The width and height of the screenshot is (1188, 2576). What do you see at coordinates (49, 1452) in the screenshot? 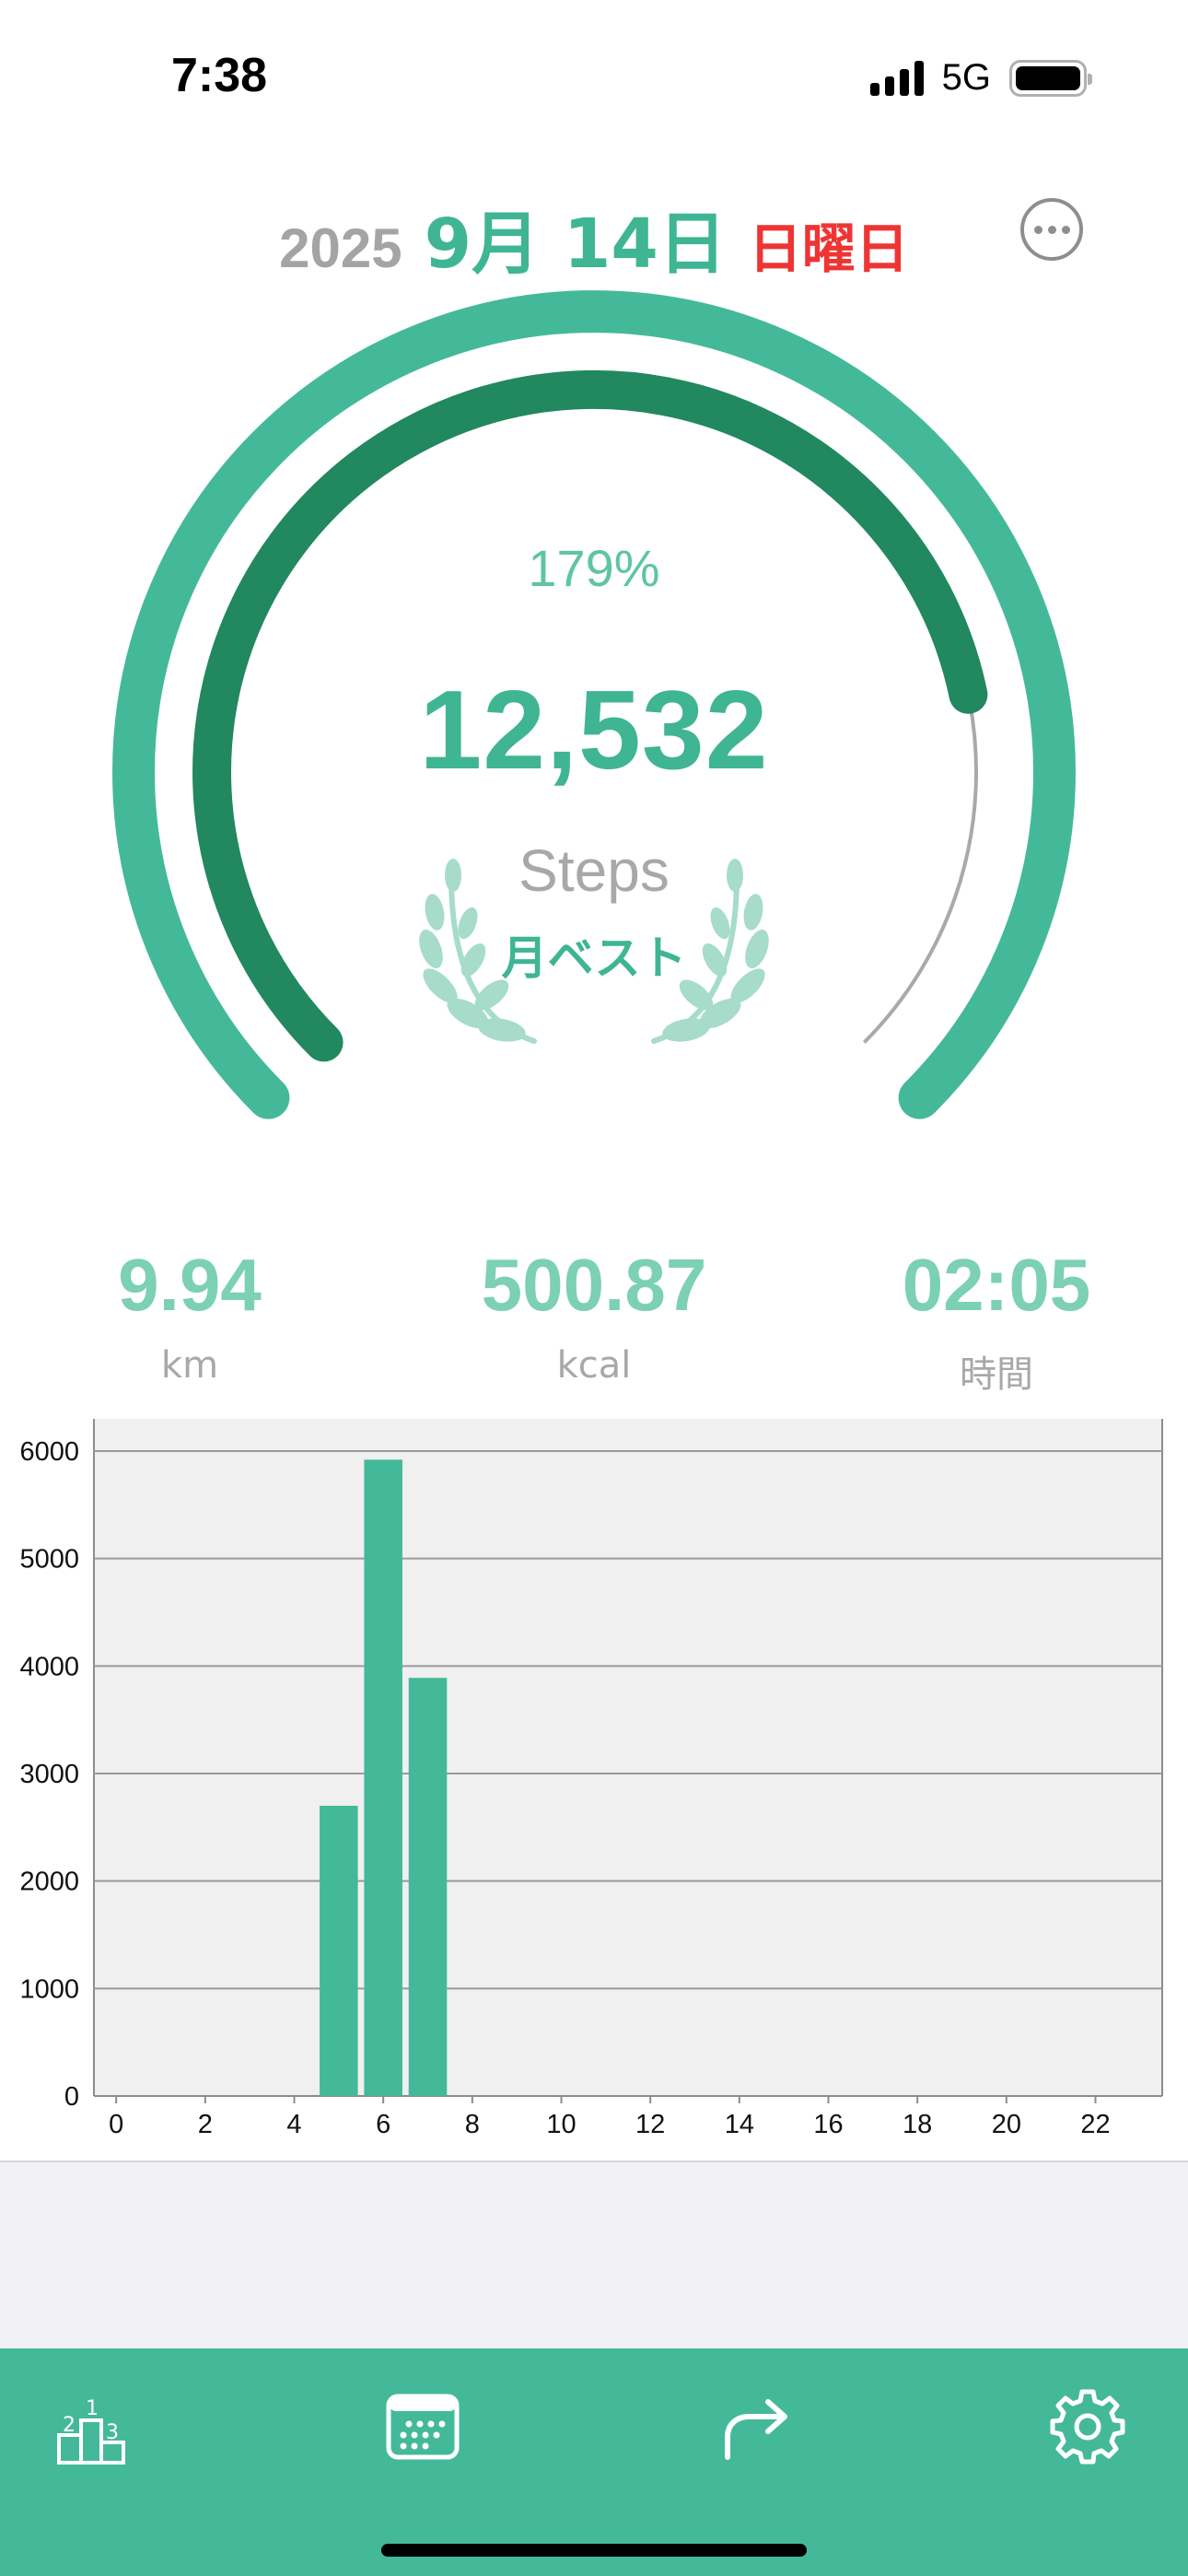
I see `y-tick-label: 6000` at bounding box center [49, 1452].